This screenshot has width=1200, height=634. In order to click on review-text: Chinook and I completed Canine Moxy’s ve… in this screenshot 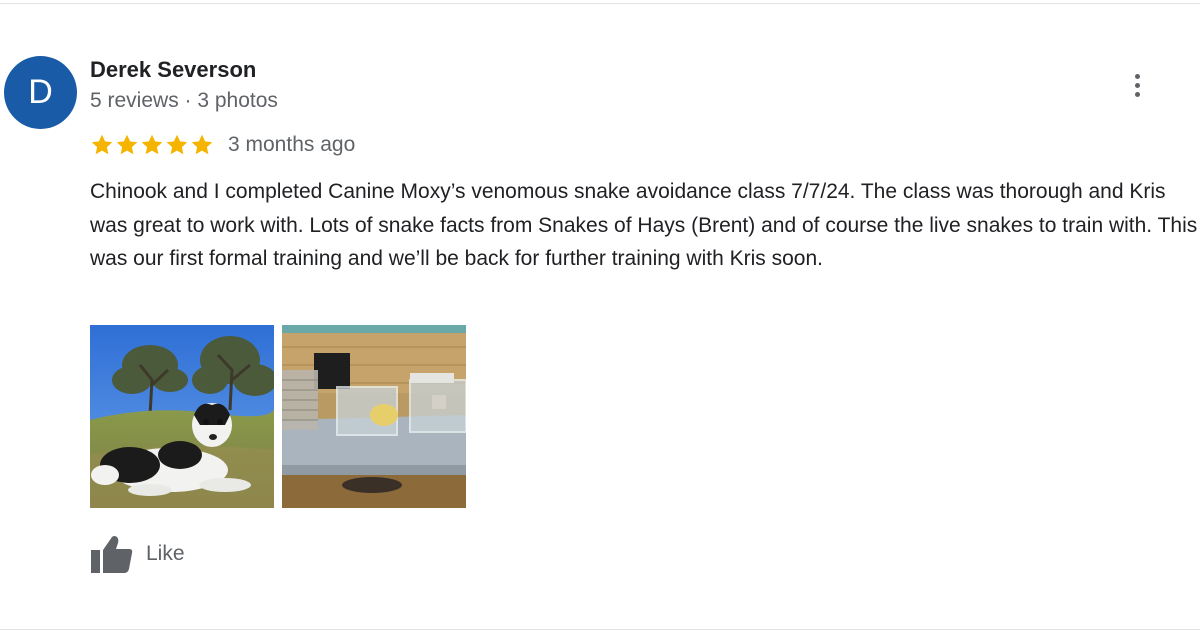, I will do `click(644, 225)`.